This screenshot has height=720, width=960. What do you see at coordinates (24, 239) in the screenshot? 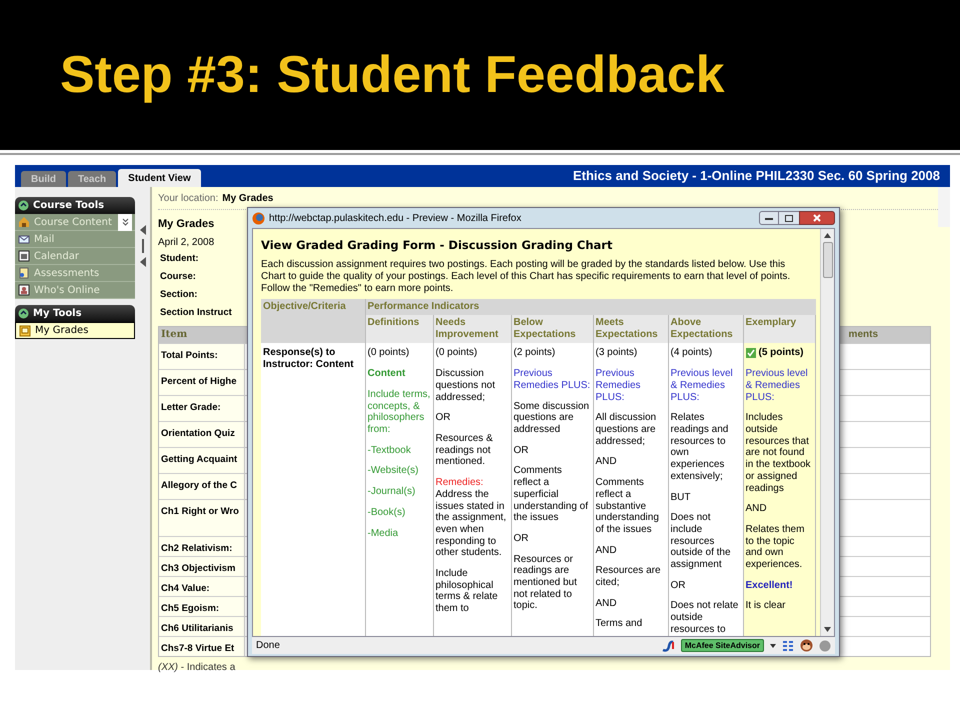
I see `envelope-icon` at bounding box center [24, 239].